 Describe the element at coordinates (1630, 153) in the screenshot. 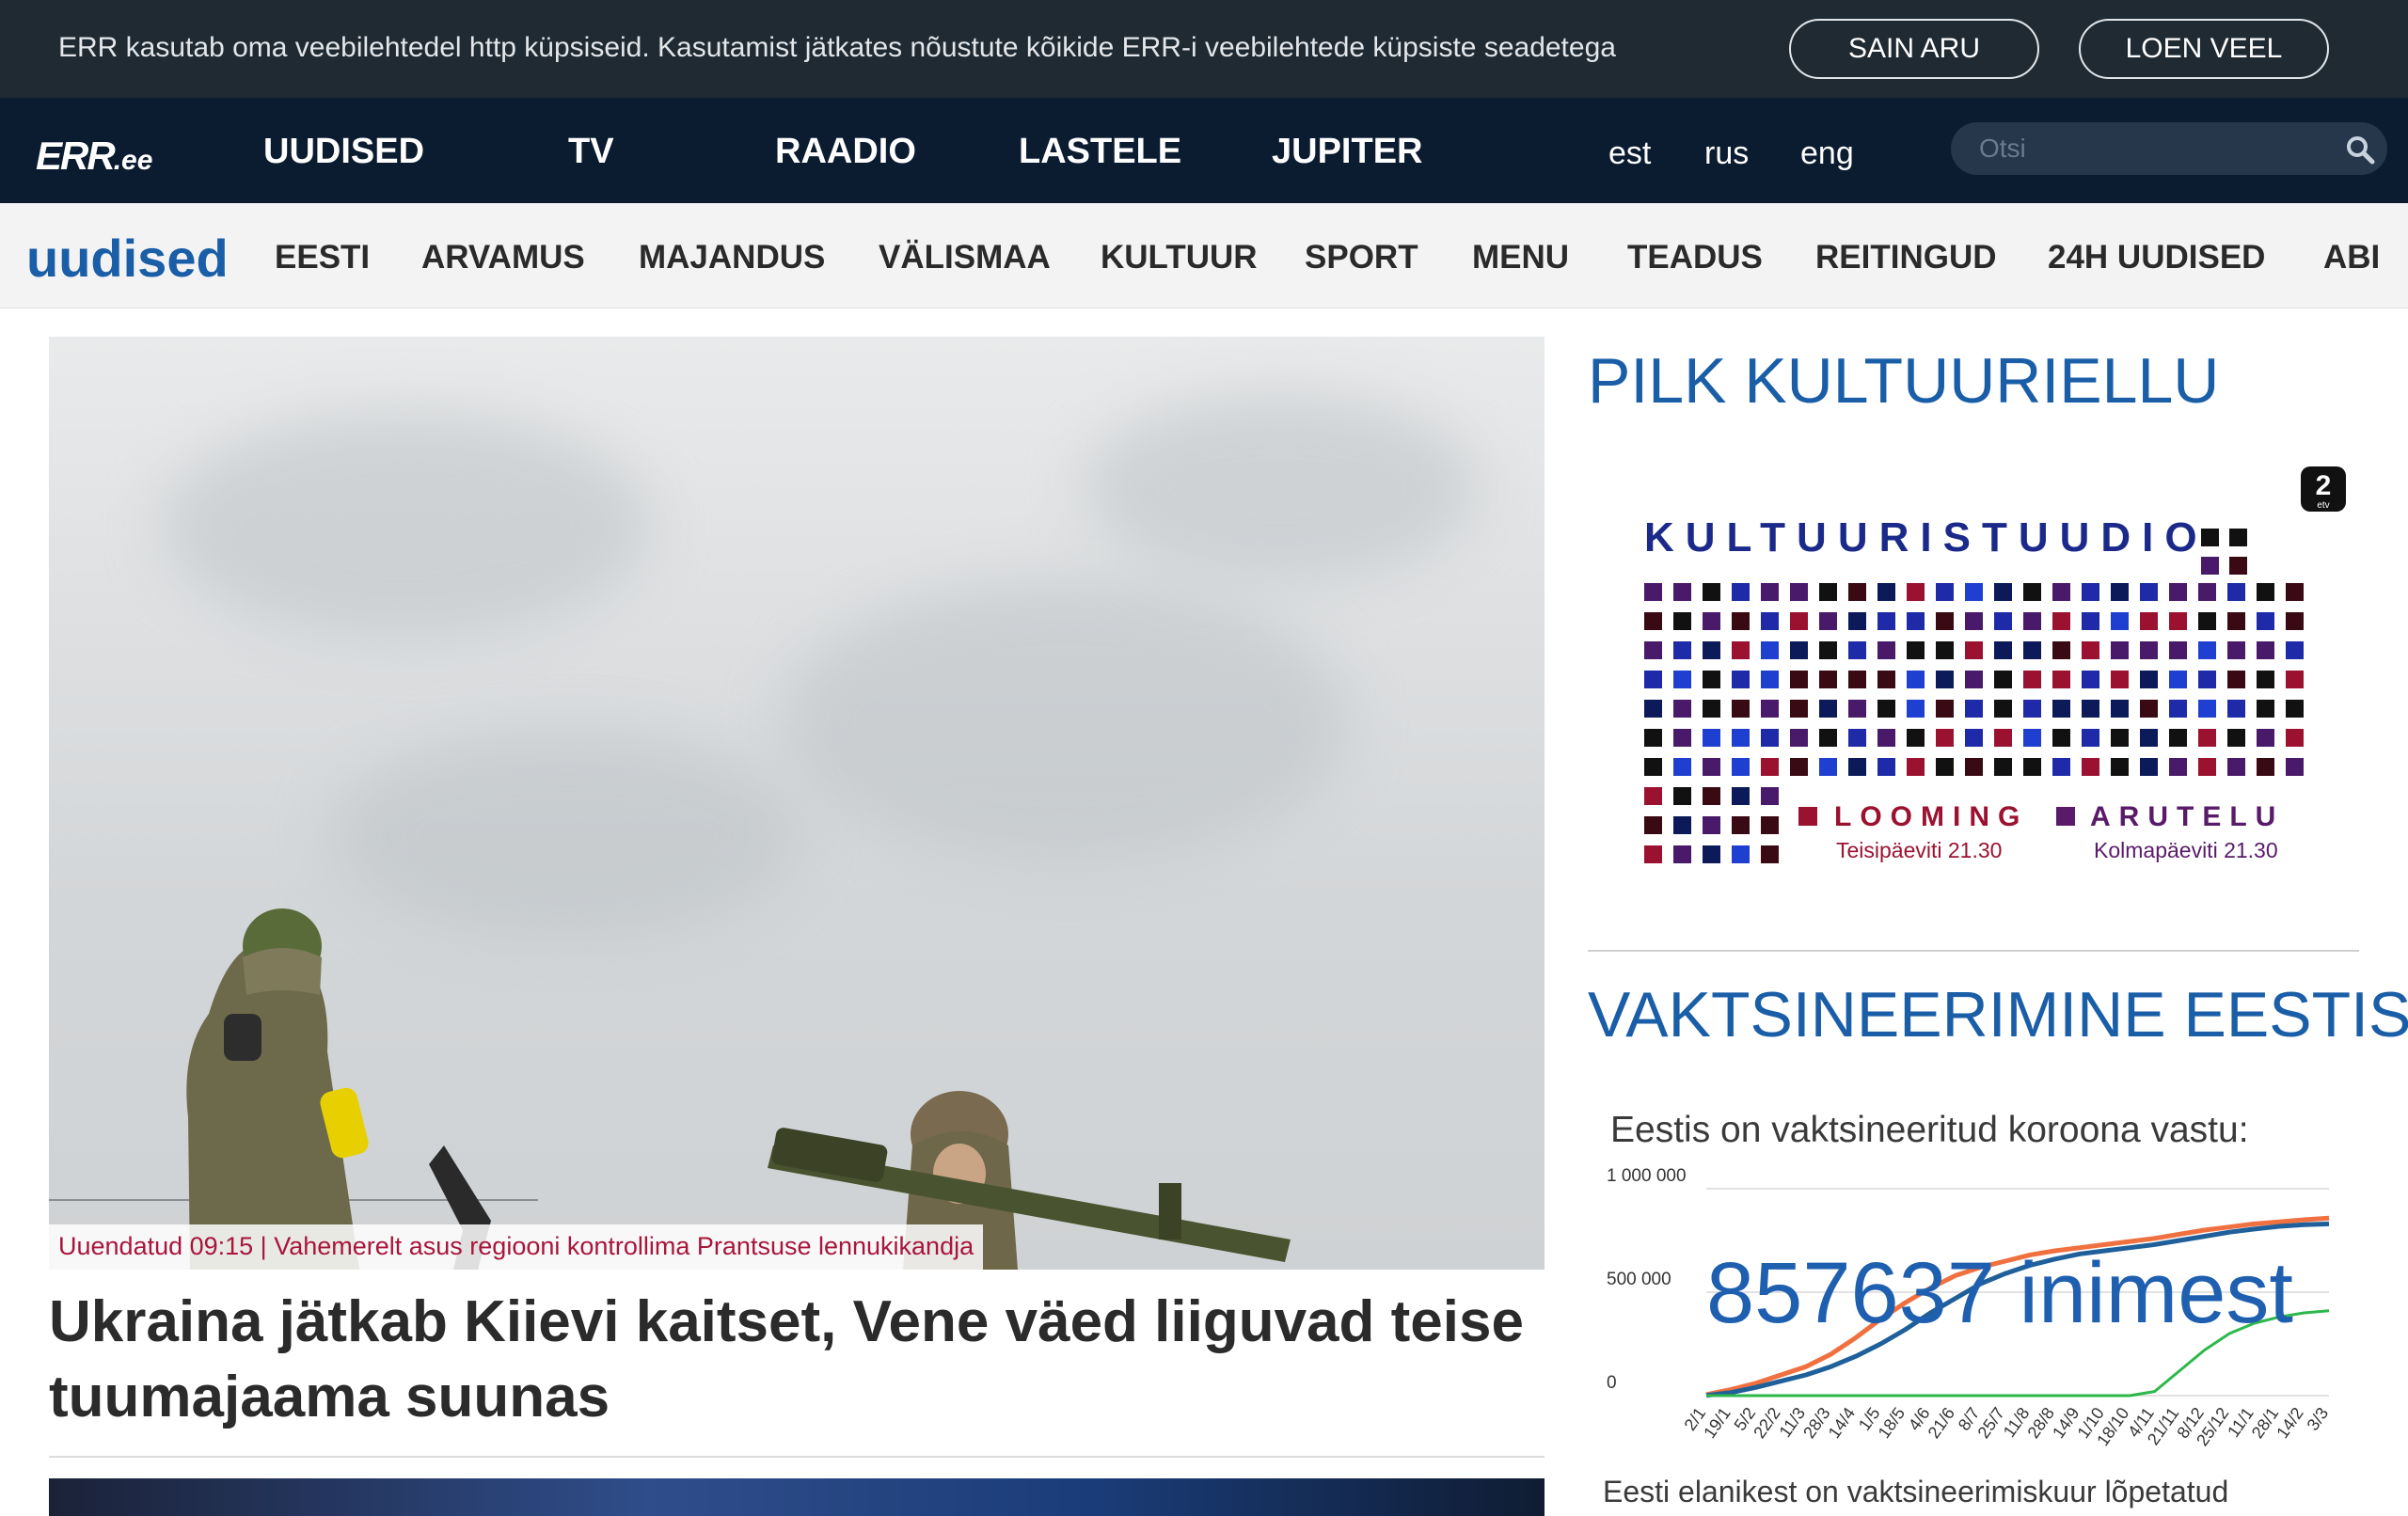

I see `lang-est: est` at that location.